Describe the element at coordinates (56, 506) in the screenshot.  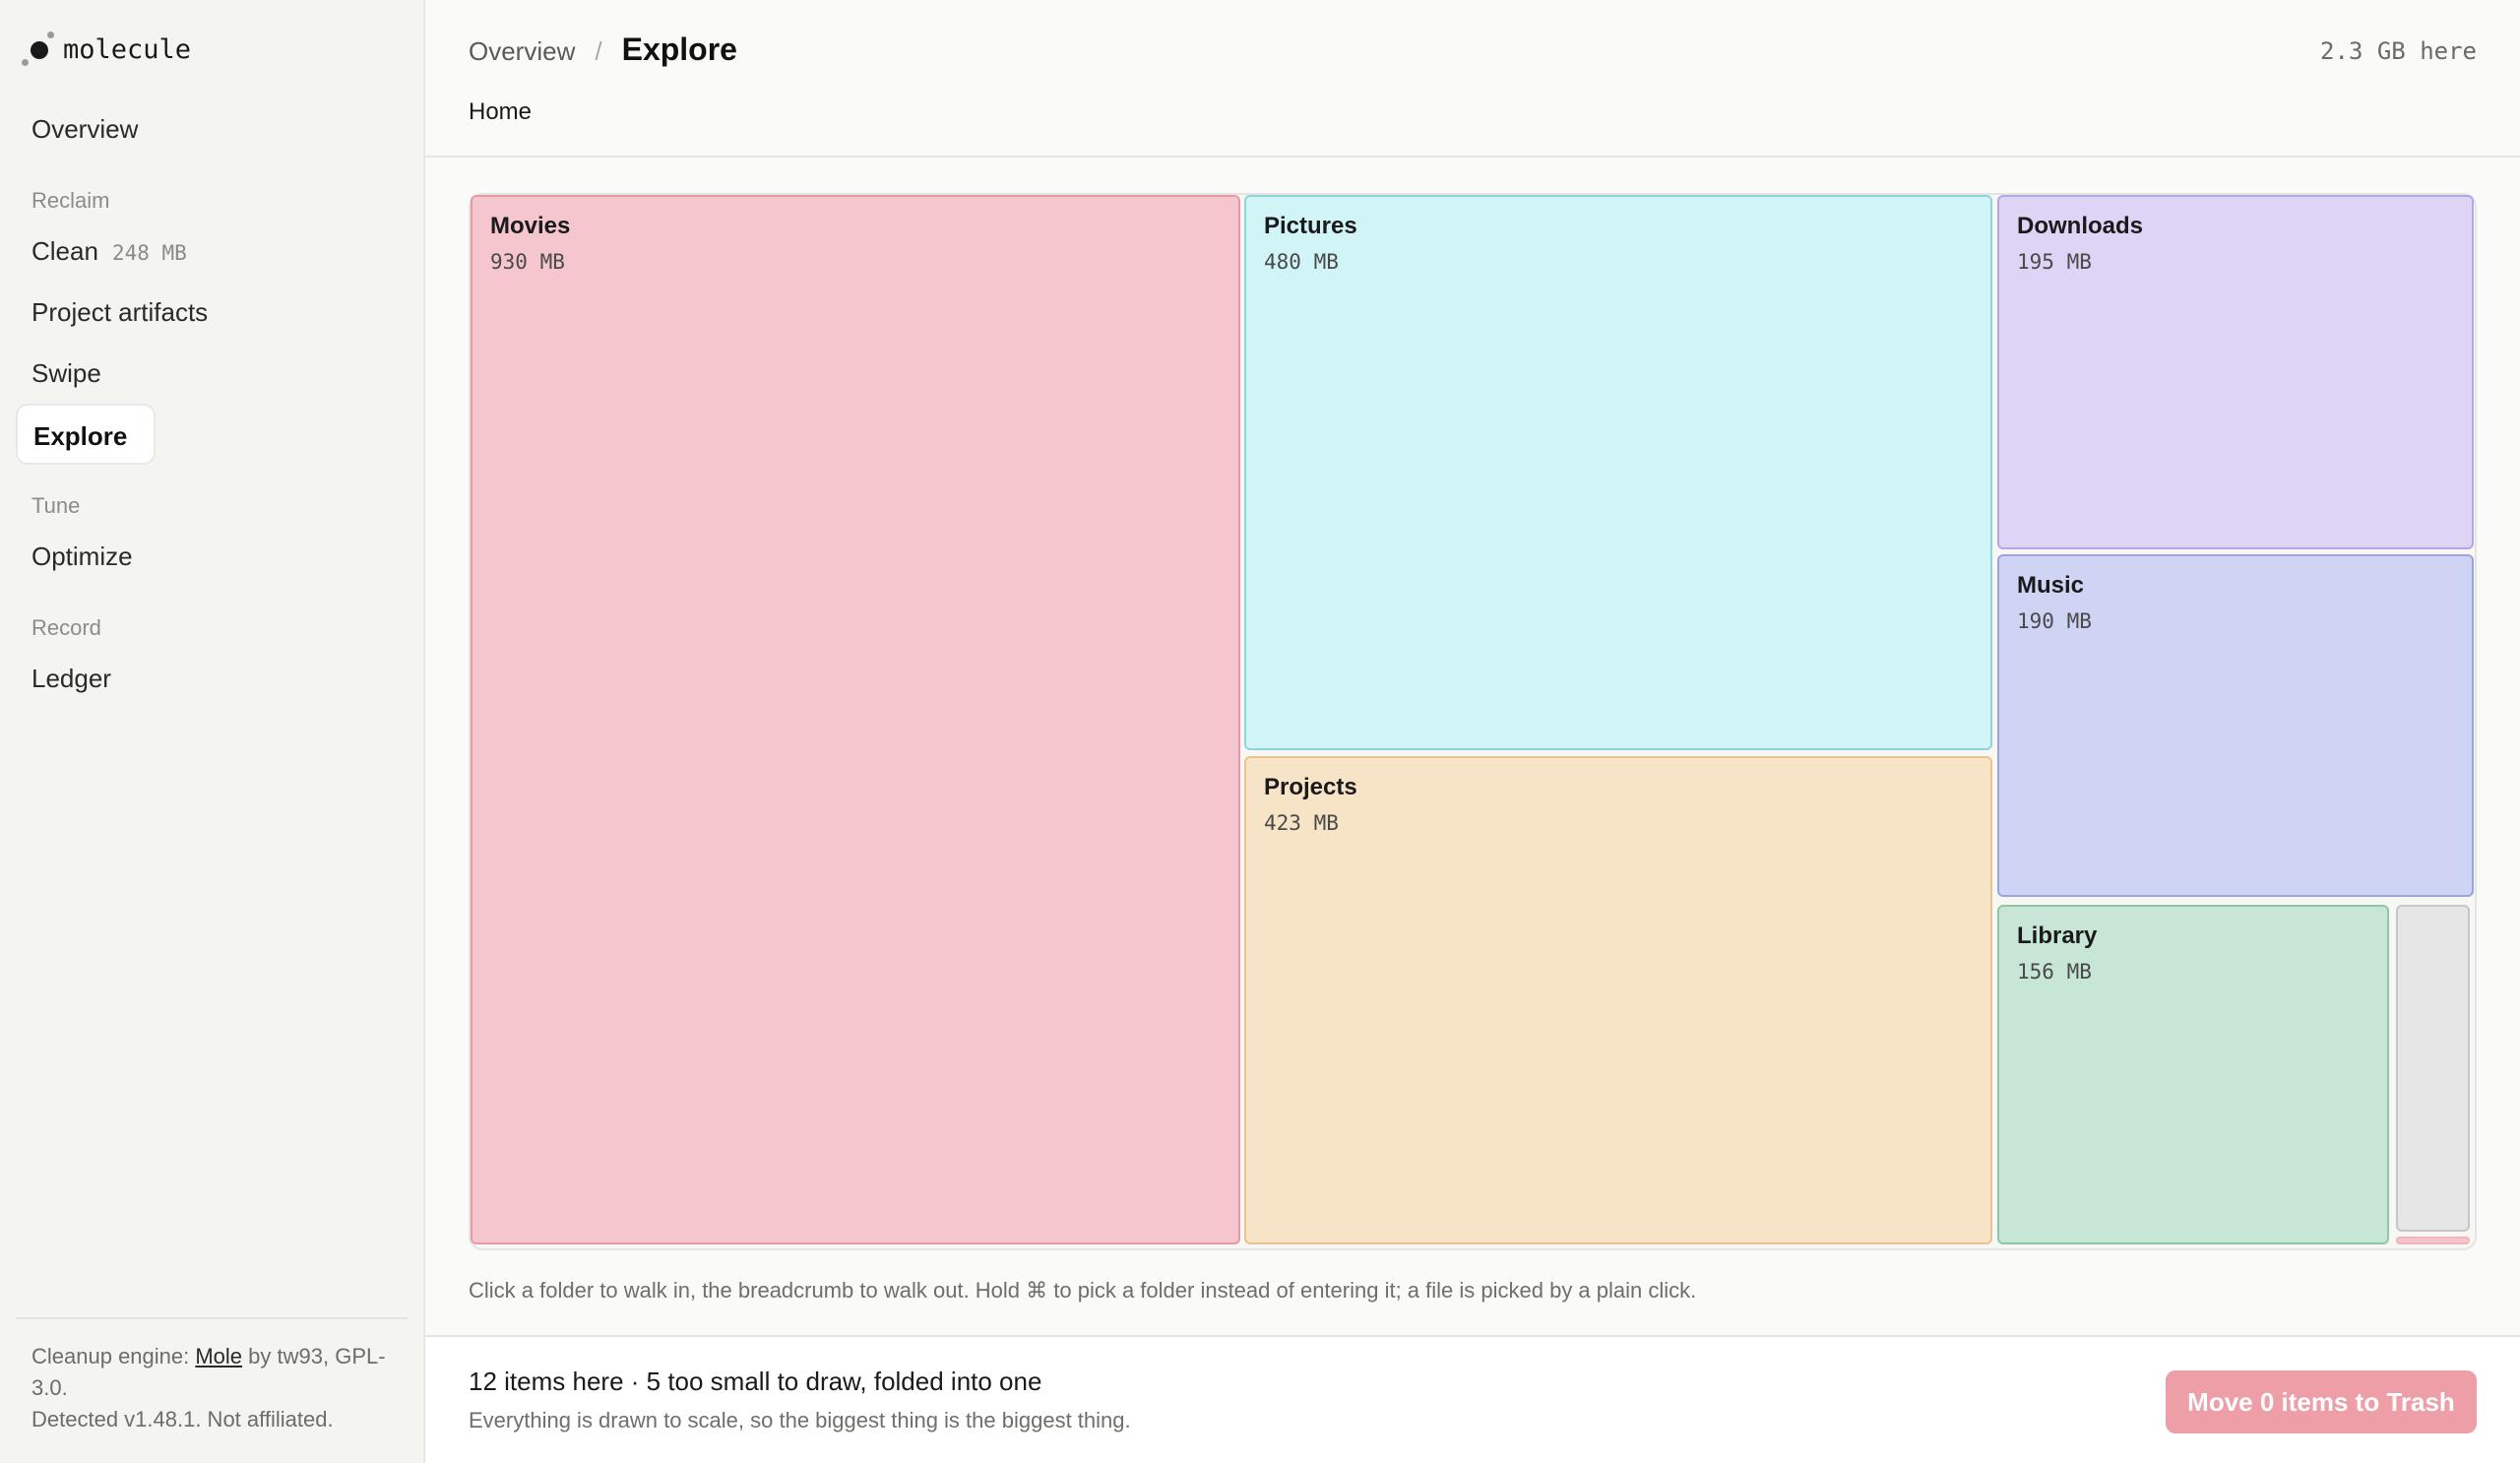
I see `sidebar-section-tune: Tune` at that location.